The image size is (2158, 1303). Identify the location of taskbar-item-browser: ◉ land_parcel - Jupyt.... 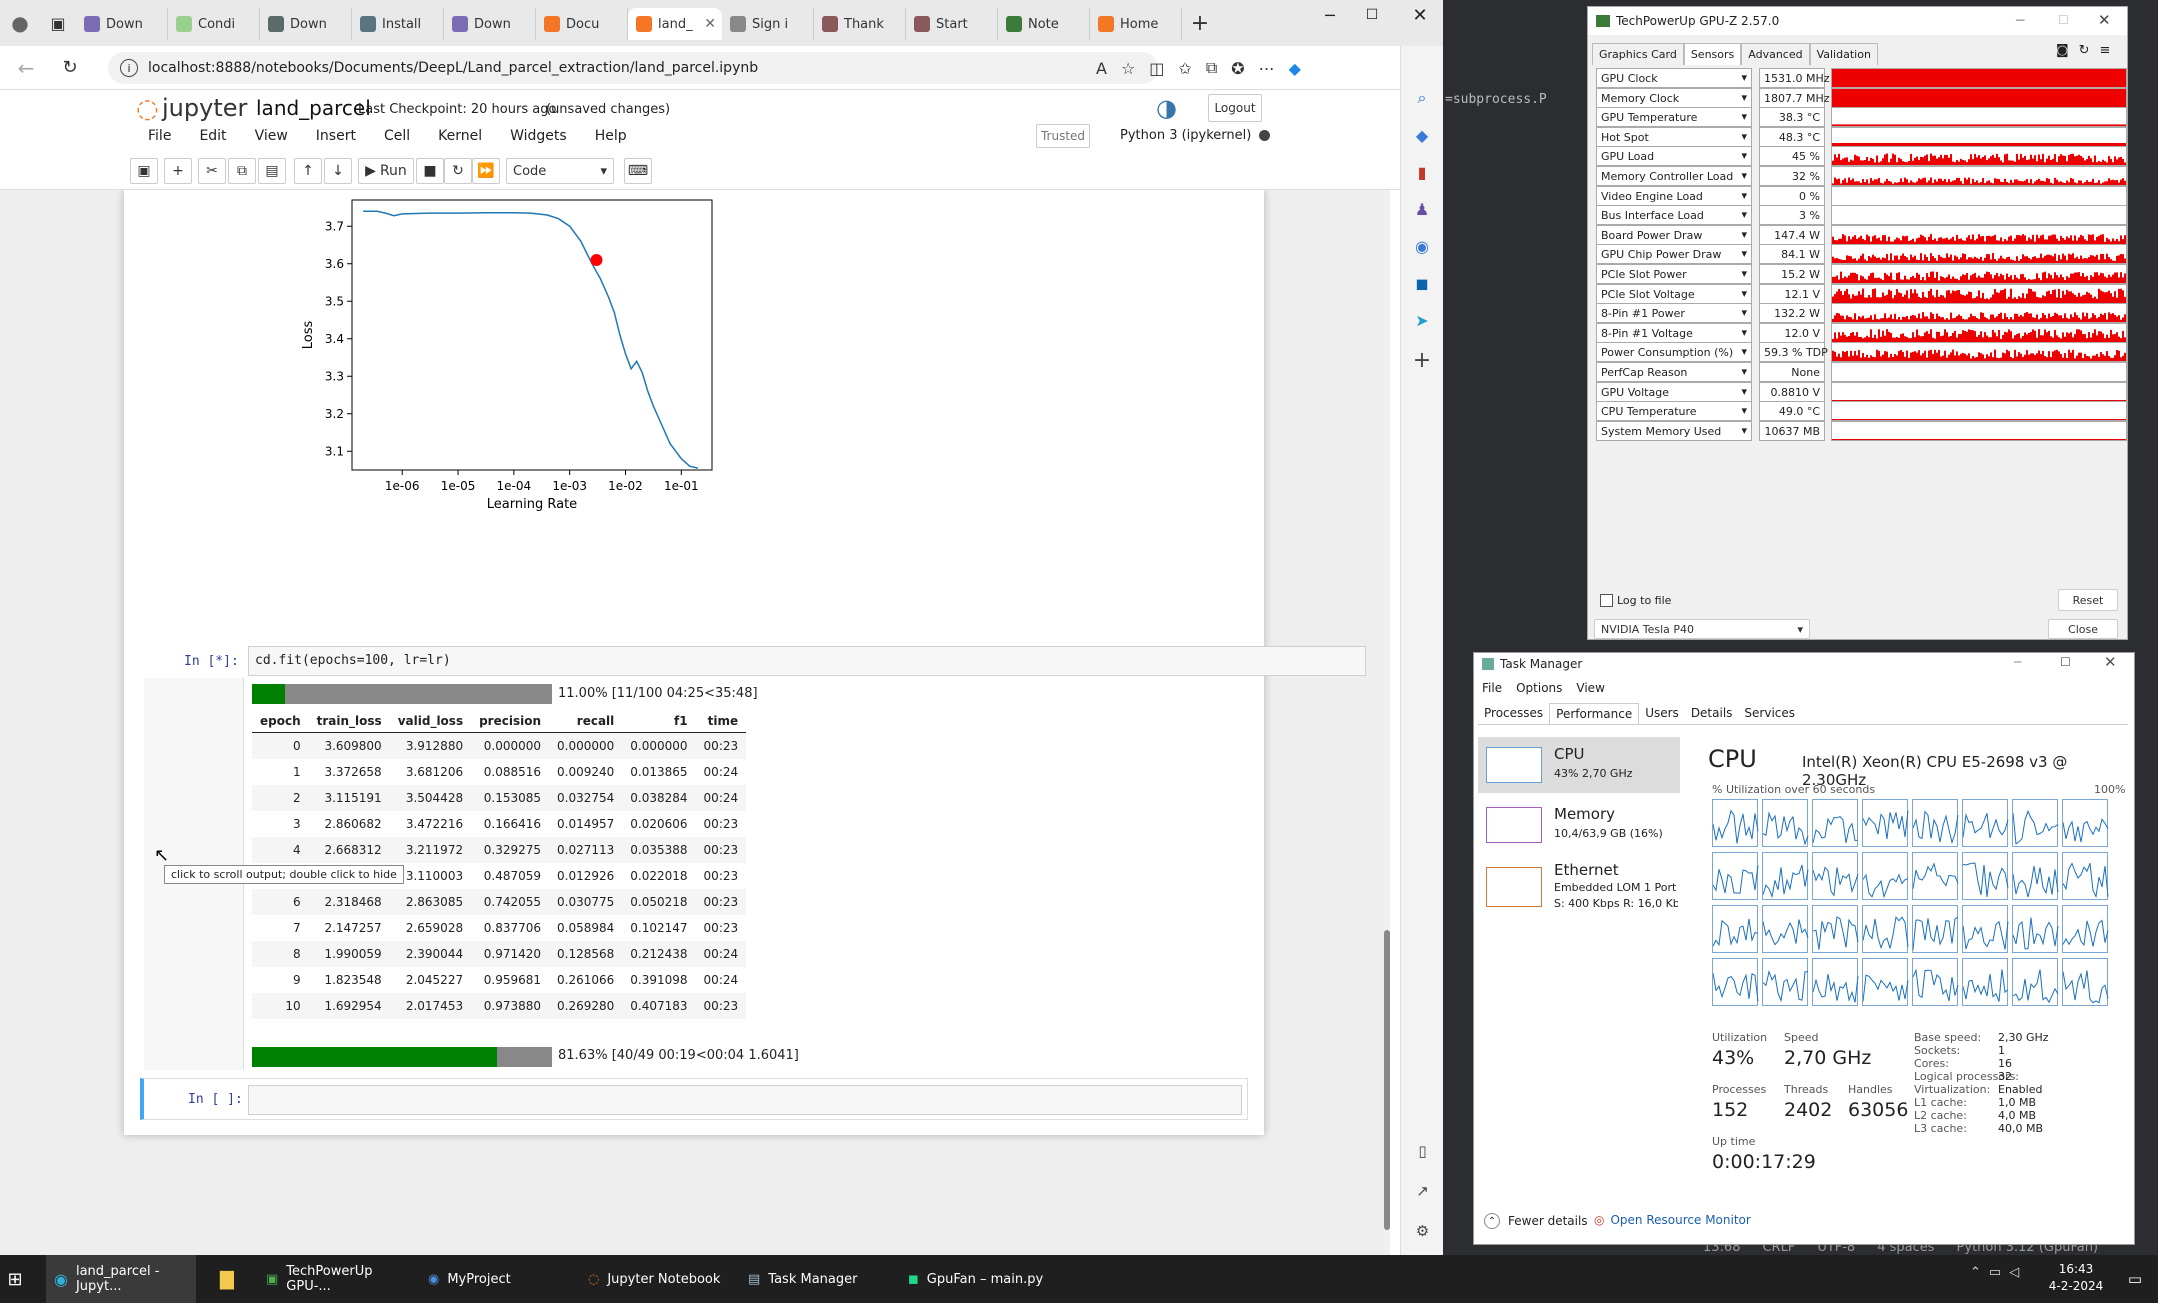
(121, 1279).